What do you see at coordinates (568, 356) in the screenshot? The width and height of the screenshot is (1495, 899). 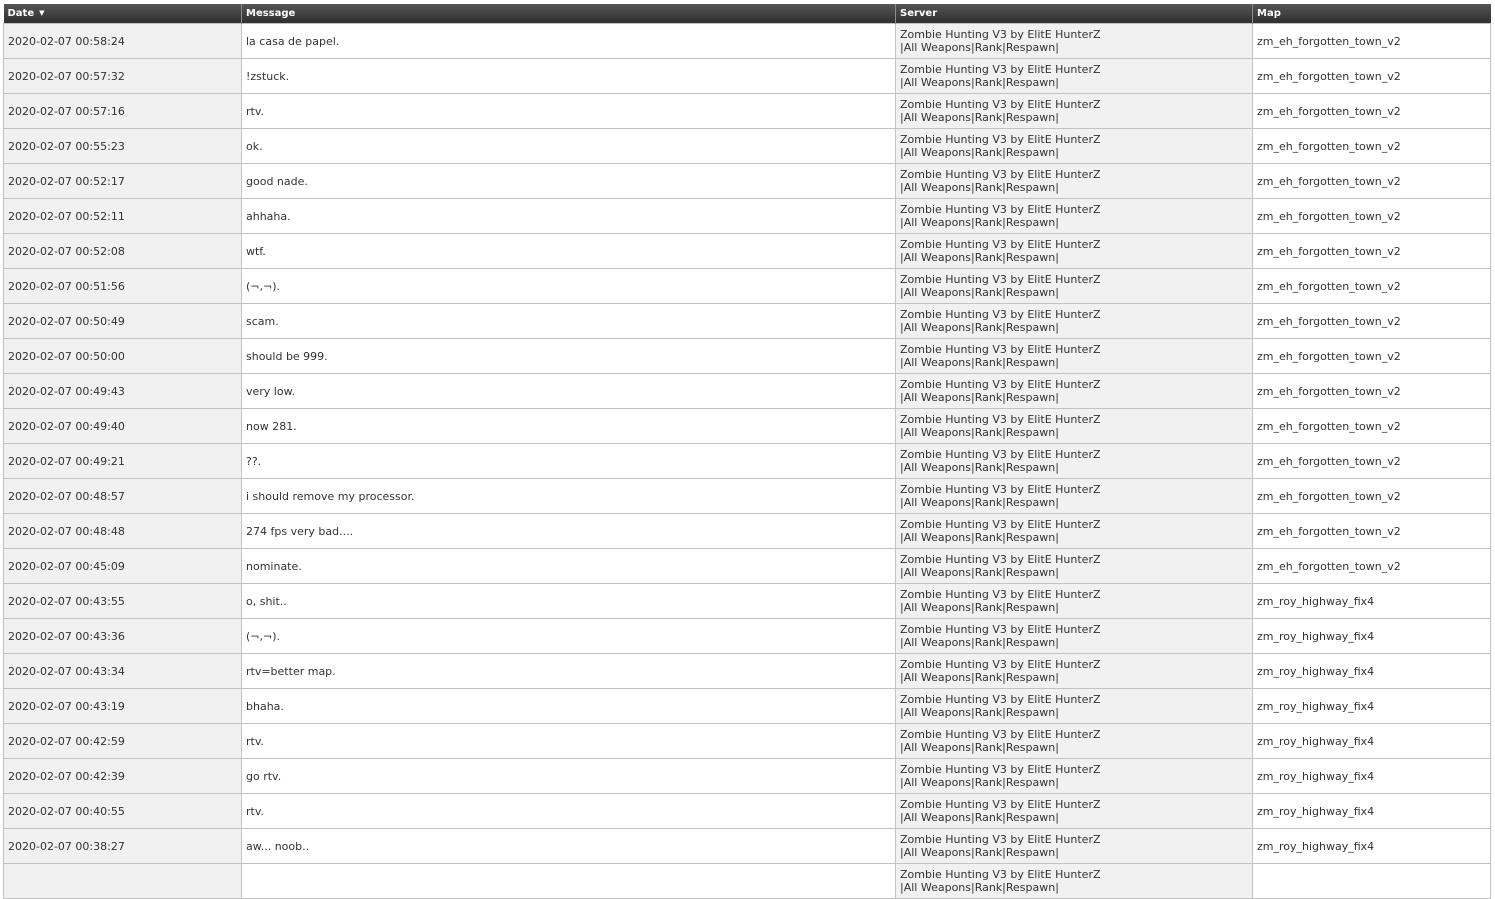 I see `message-cell: should be 999.` at bounding box center [568, 356].